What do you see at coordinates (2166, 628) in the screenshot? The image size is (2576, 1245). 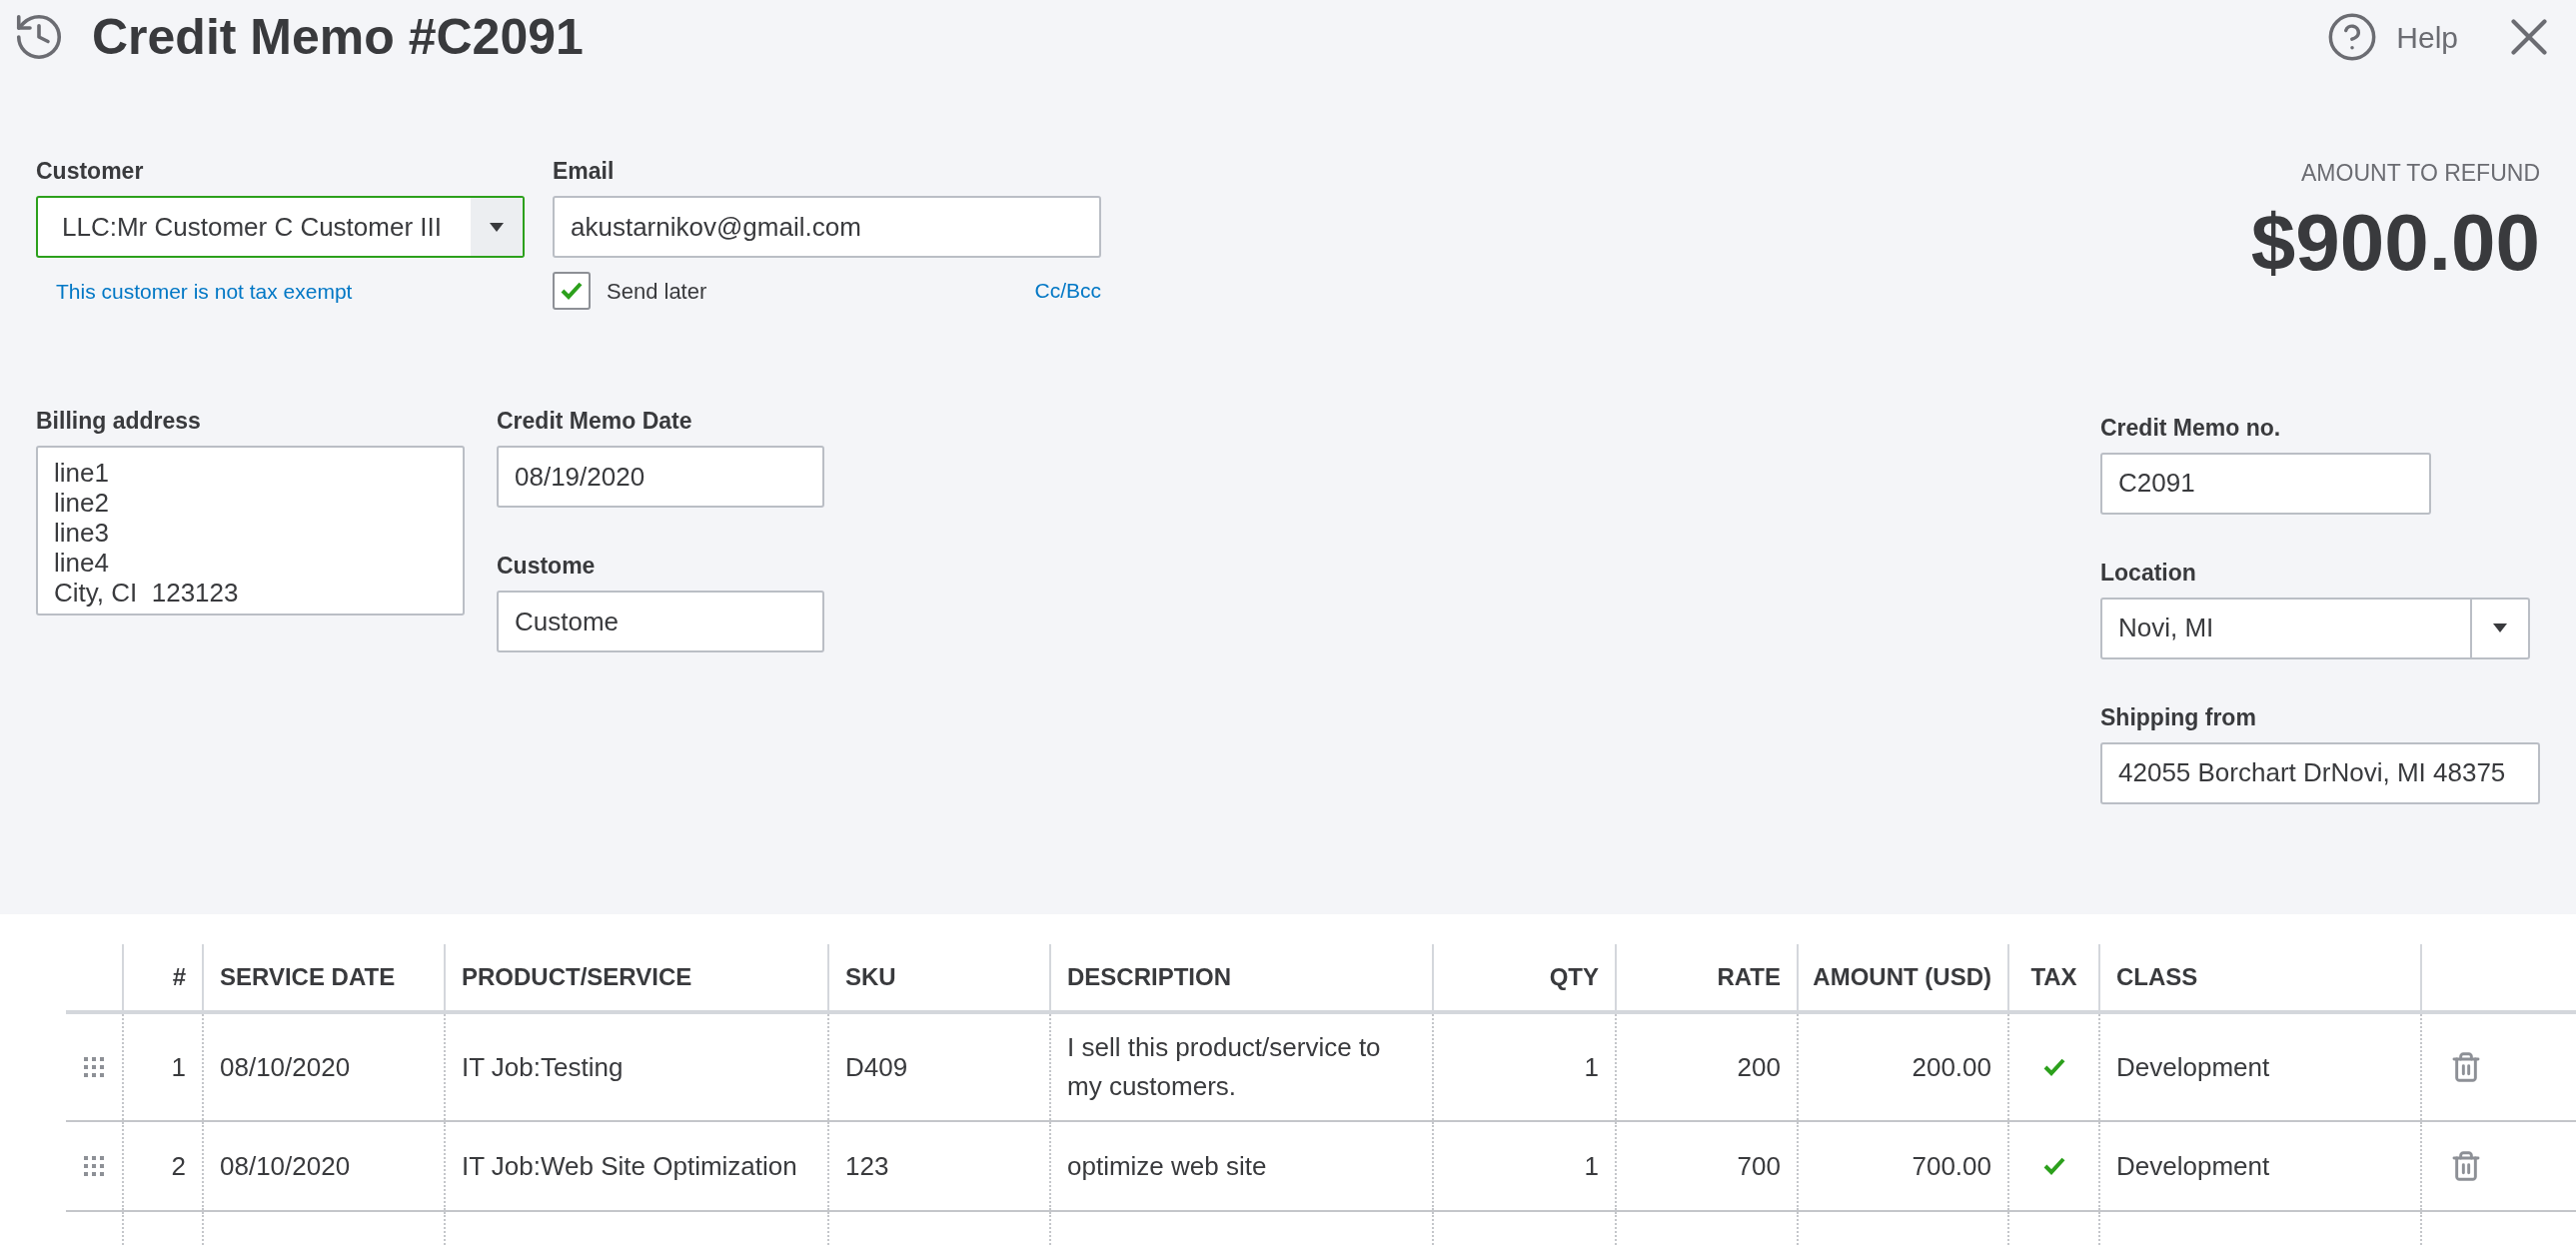 I see `location-value: Novi, MI` at bounding box center [2166, 628].